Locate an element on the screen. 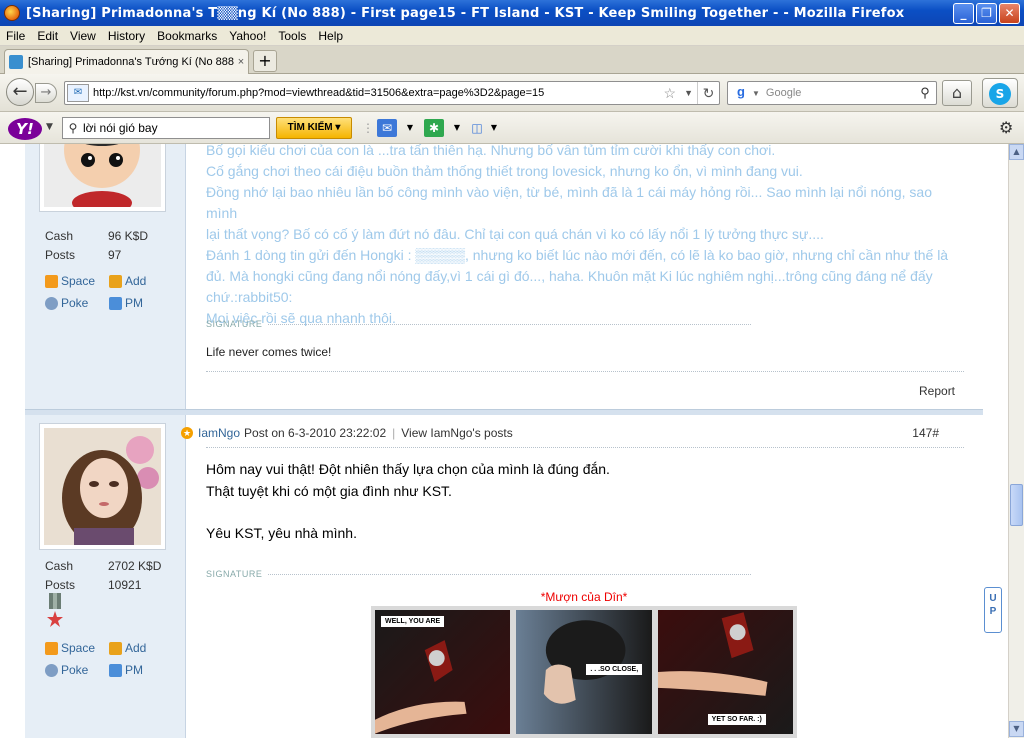 The height and width of the screenshot is (738, 1024). reload-icon: ↻ is located at coordinates (708, 93).